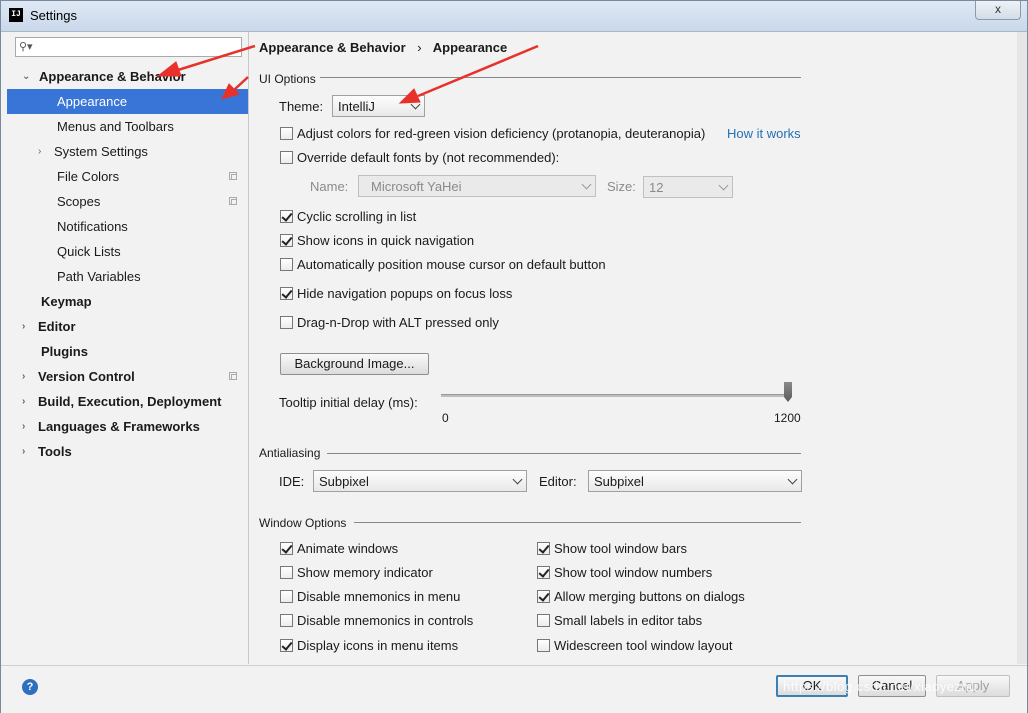  I want to click on sidebar-item-build-execution-deployment: › Build, Execution, Deployment, so click(127, 401).